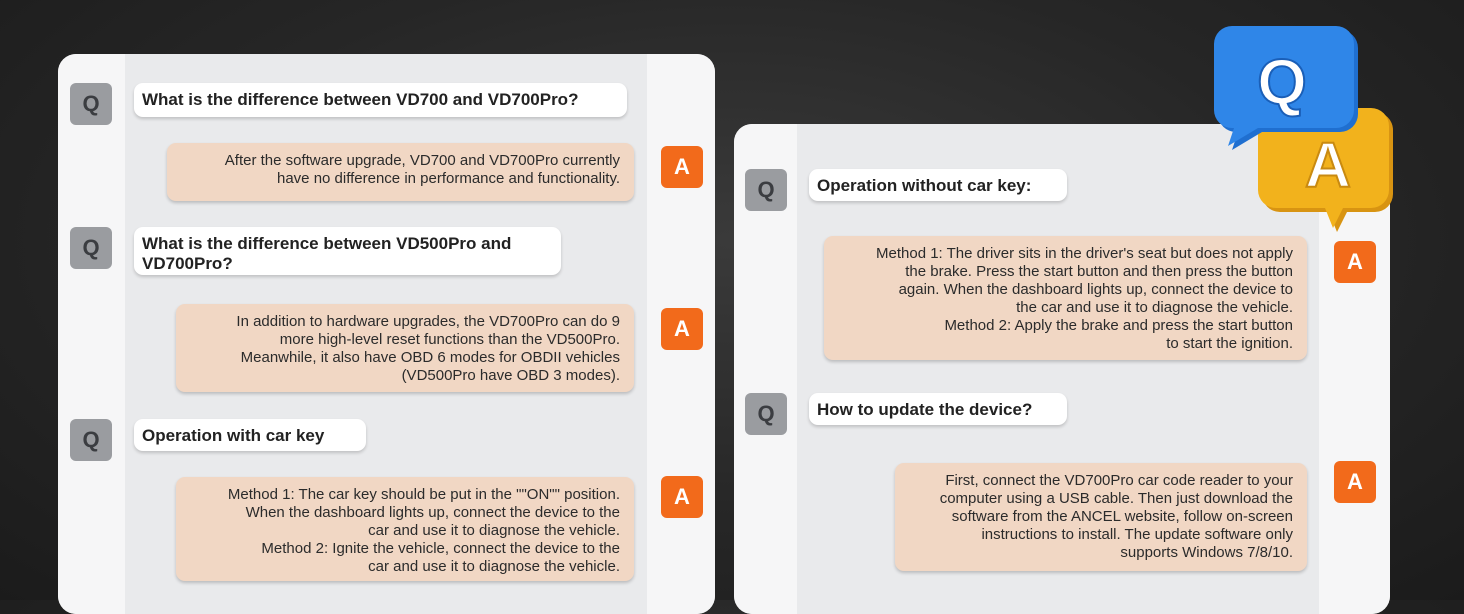 The width and height of the screenshot is (1464, 614). I want to click on logo-q-letter: Q, so click(1282, 82).